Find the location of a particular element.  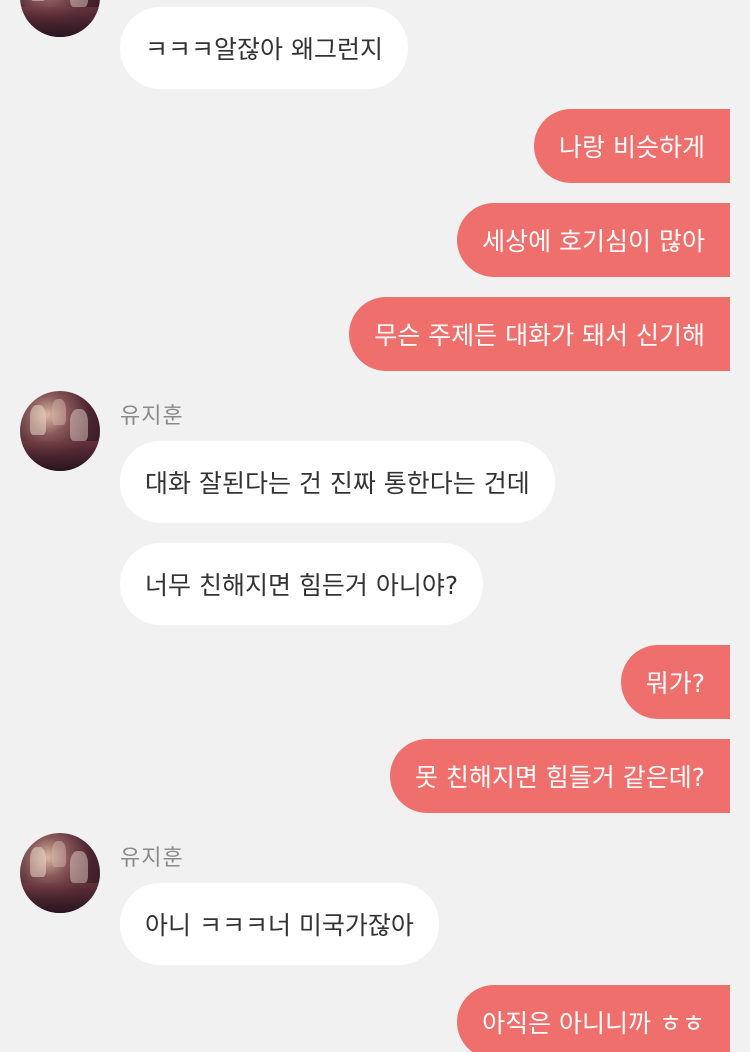

message-text: 무슨 주제든 대화가 돼서 신기해 is located at coordinates (539, 335).